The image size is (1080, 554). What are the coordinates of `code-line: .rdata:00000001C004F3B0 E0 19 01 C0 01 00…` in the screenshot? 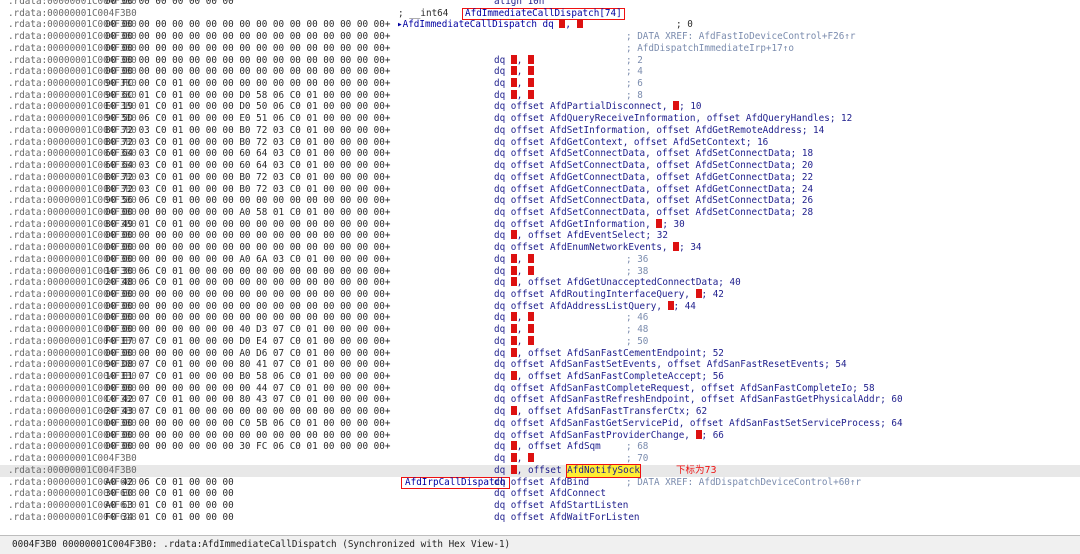 It's located at (540, 107).